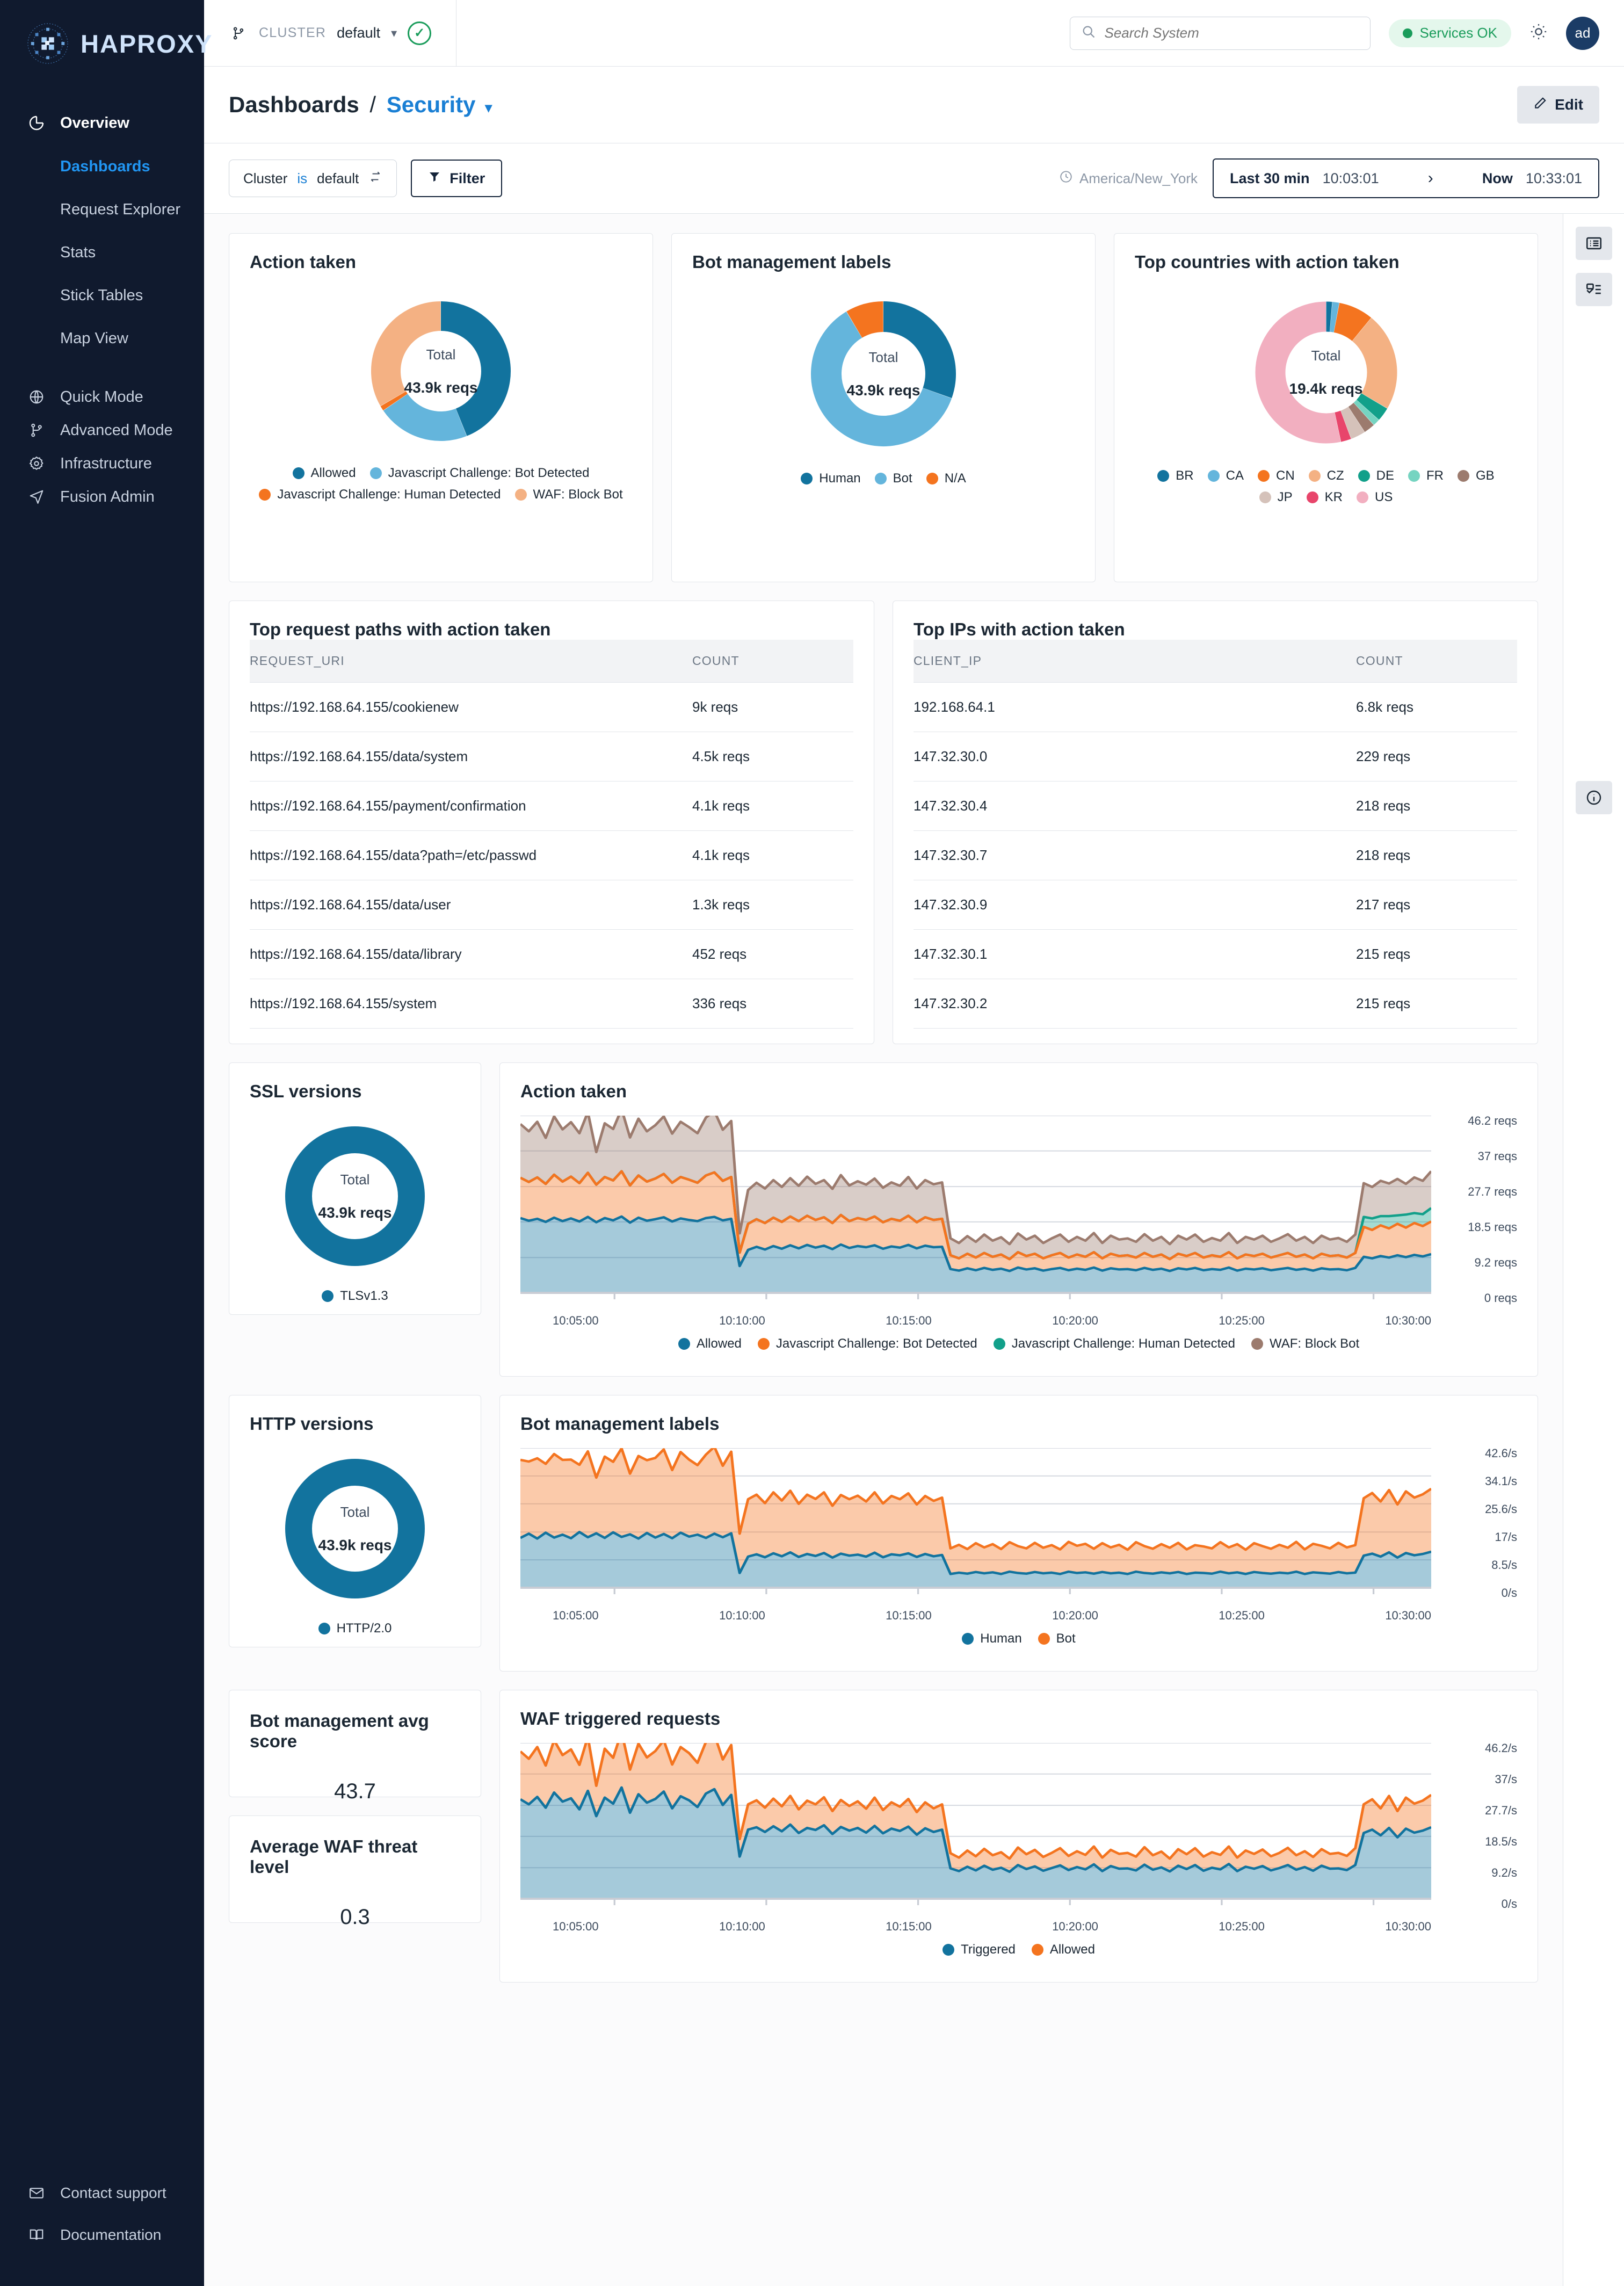 The image size is (1624, 2286). I want to click on sidebar-item-advanced-mode: Advanced Mode, so click(102, 430).